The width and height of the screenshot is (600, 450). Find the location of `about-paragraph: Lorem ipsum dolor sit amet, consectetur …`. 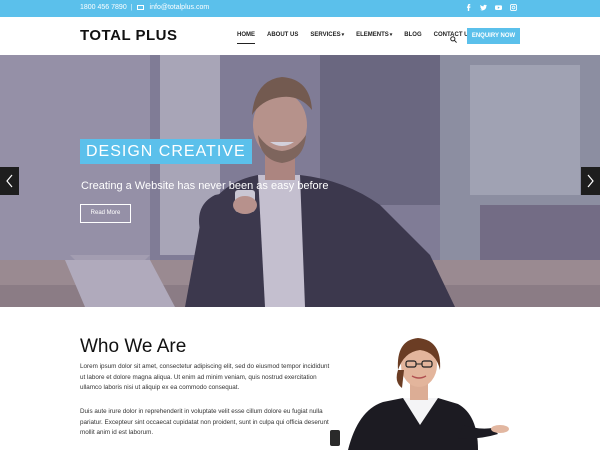

about-paragraph: Lorem ipsum dolor sit amet, consectetur … is located at coordinates (205, 377).